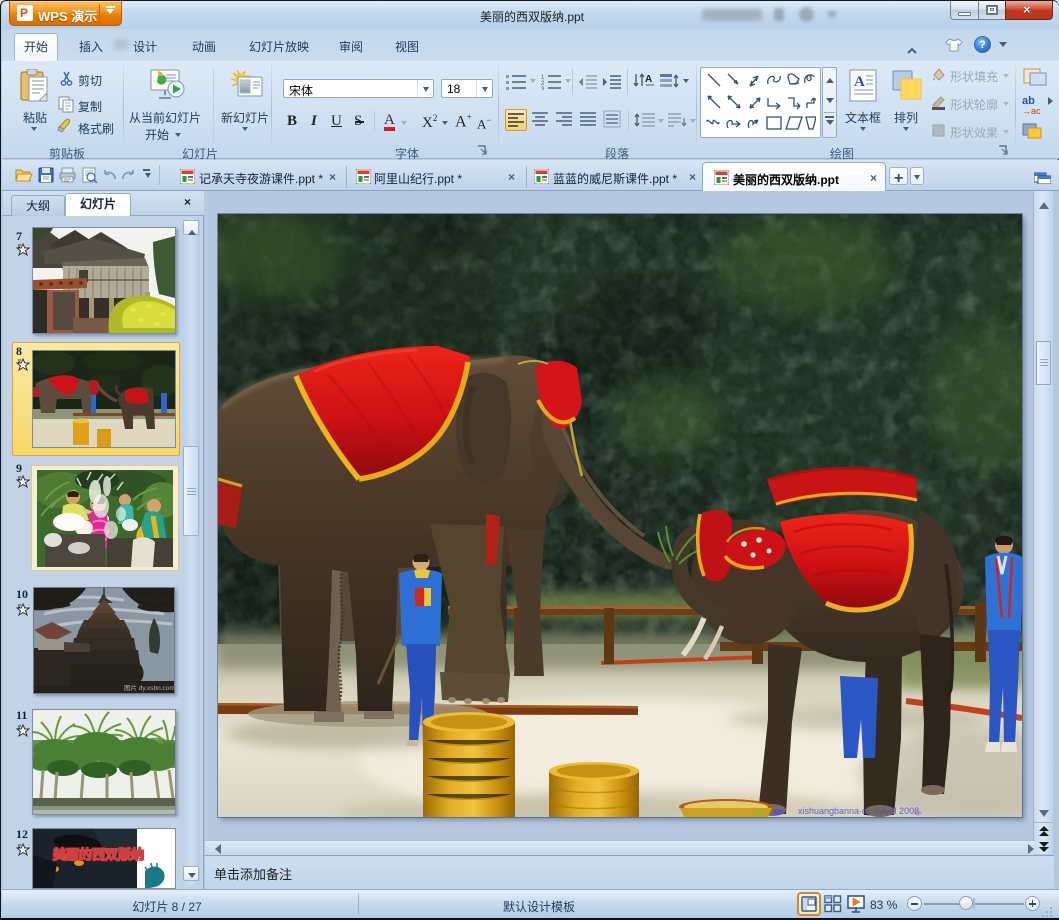 This screenshot has height=920, width=1059. Describe the element at coordinates (858, 811) in the screenshot. I see `svg-text: xishuangbanna·dy·travel 2008` at that location.